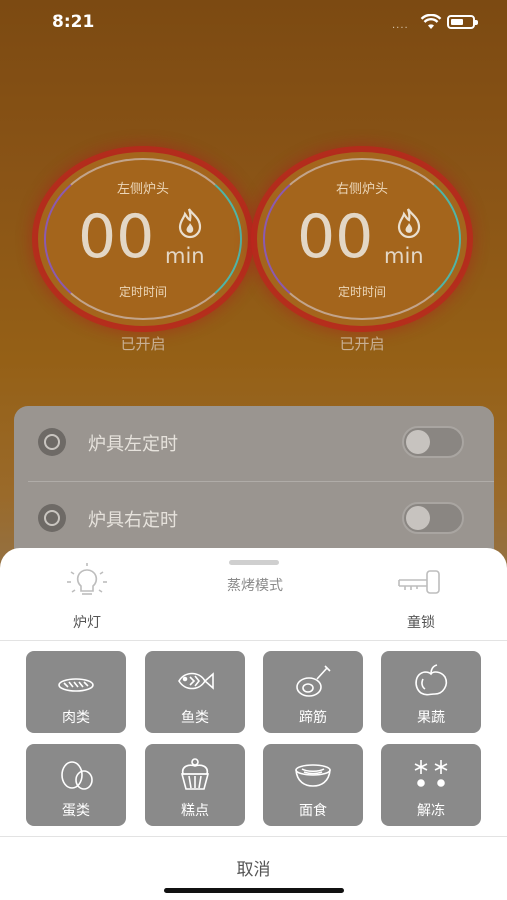  I want to click on mode-tile-meat: 肉类, so click(76, 692).